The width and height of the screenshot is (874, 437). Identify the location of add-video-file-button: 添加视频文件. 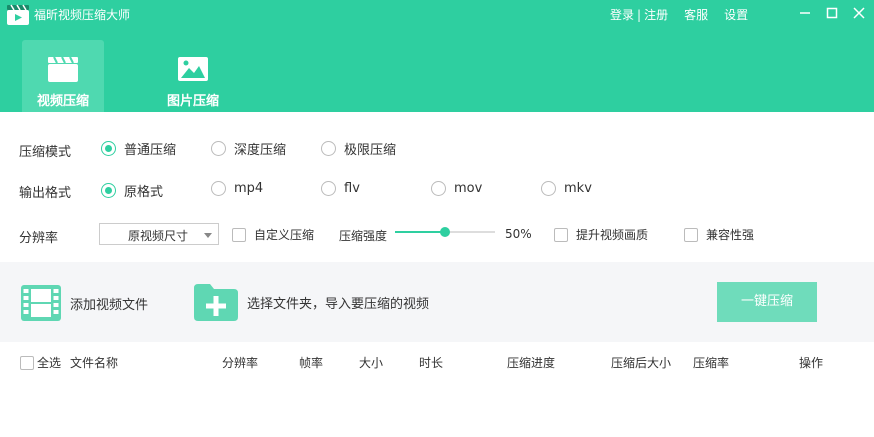
(84, 303).